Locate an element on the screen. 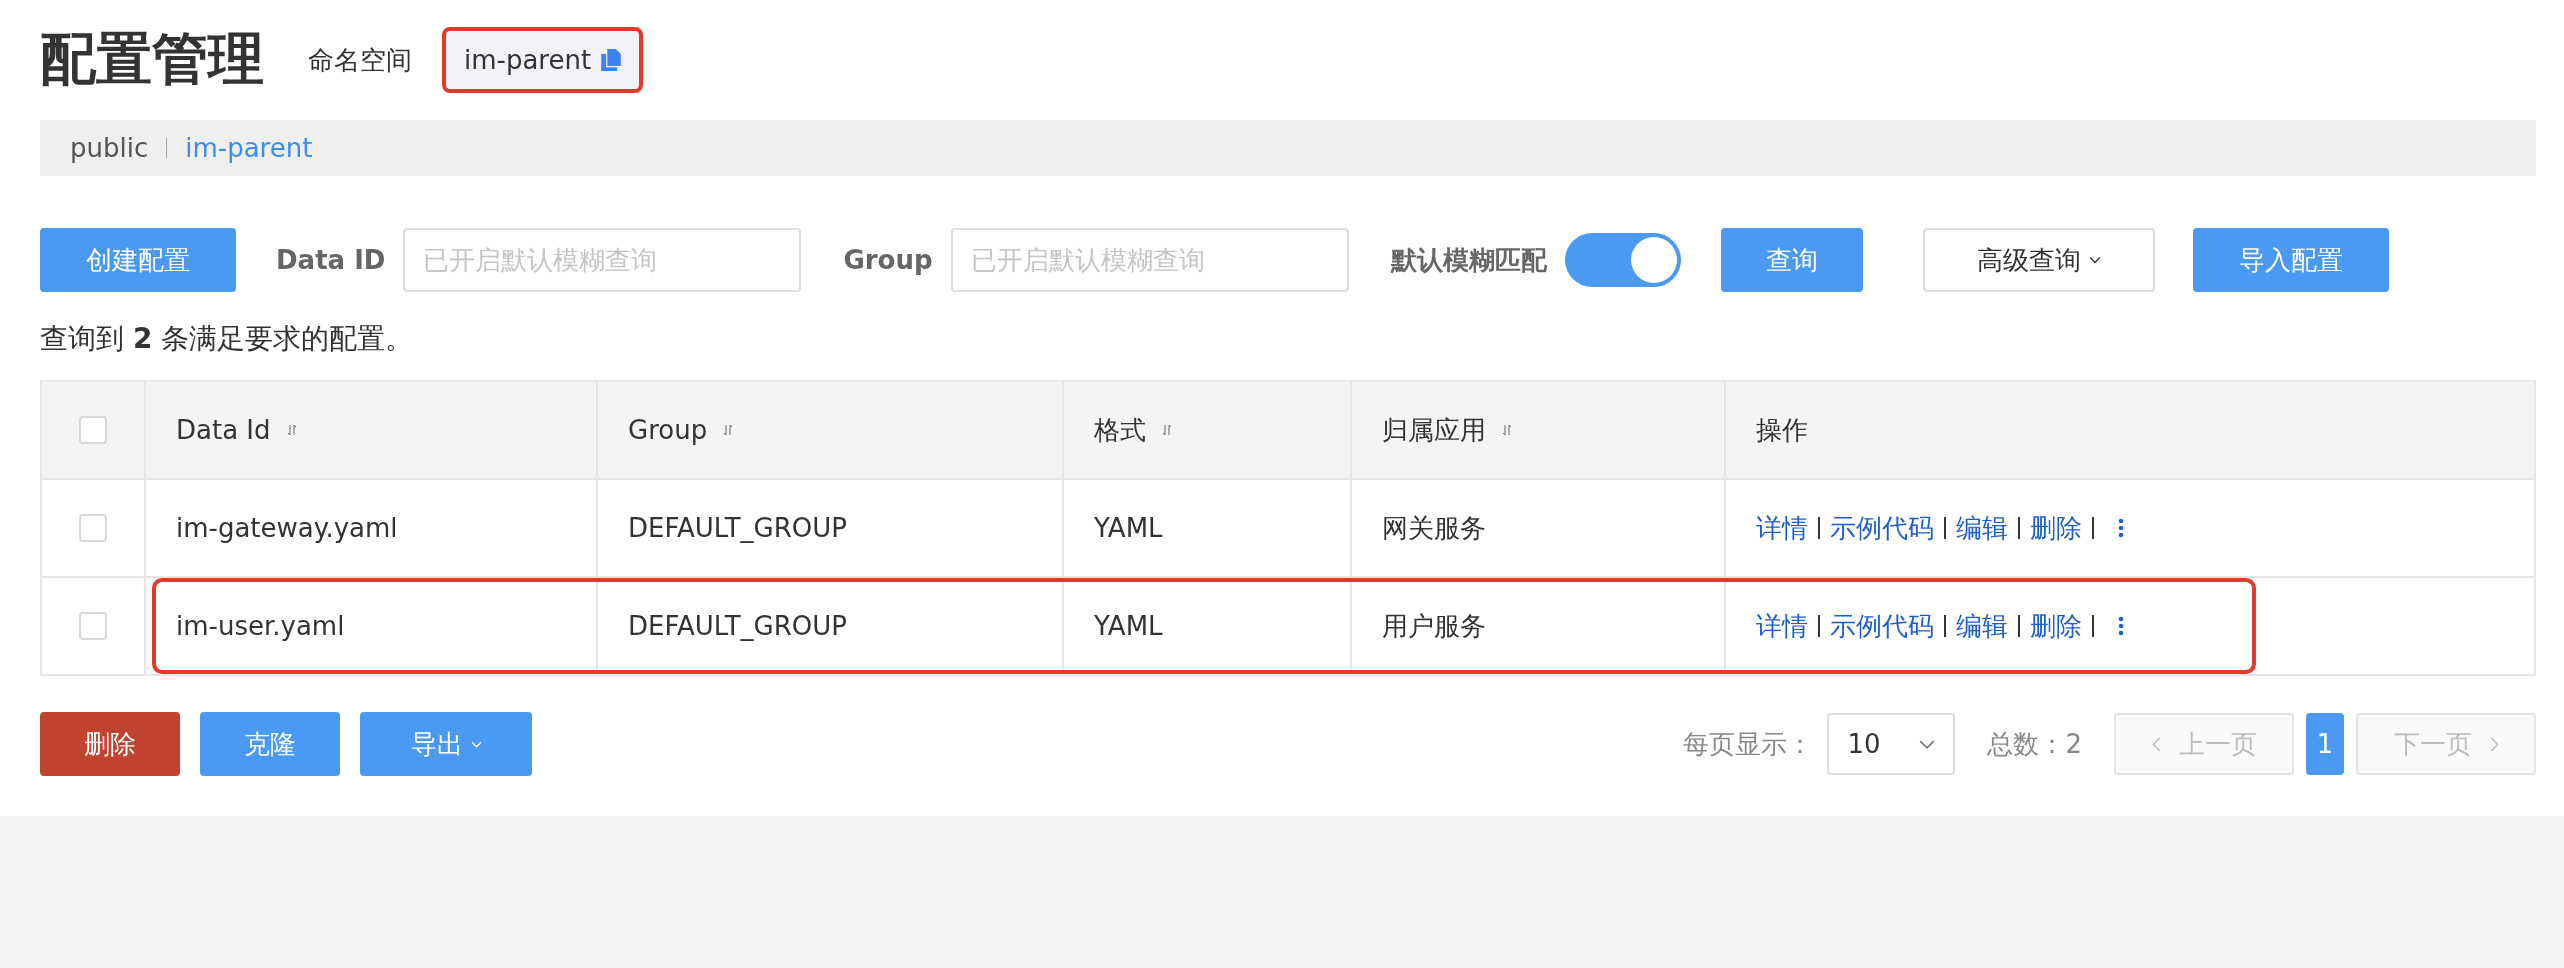 The height and width of the screenshot is (968, 2564). fuzzy-match-switch is located at coordinates (1622, 260).